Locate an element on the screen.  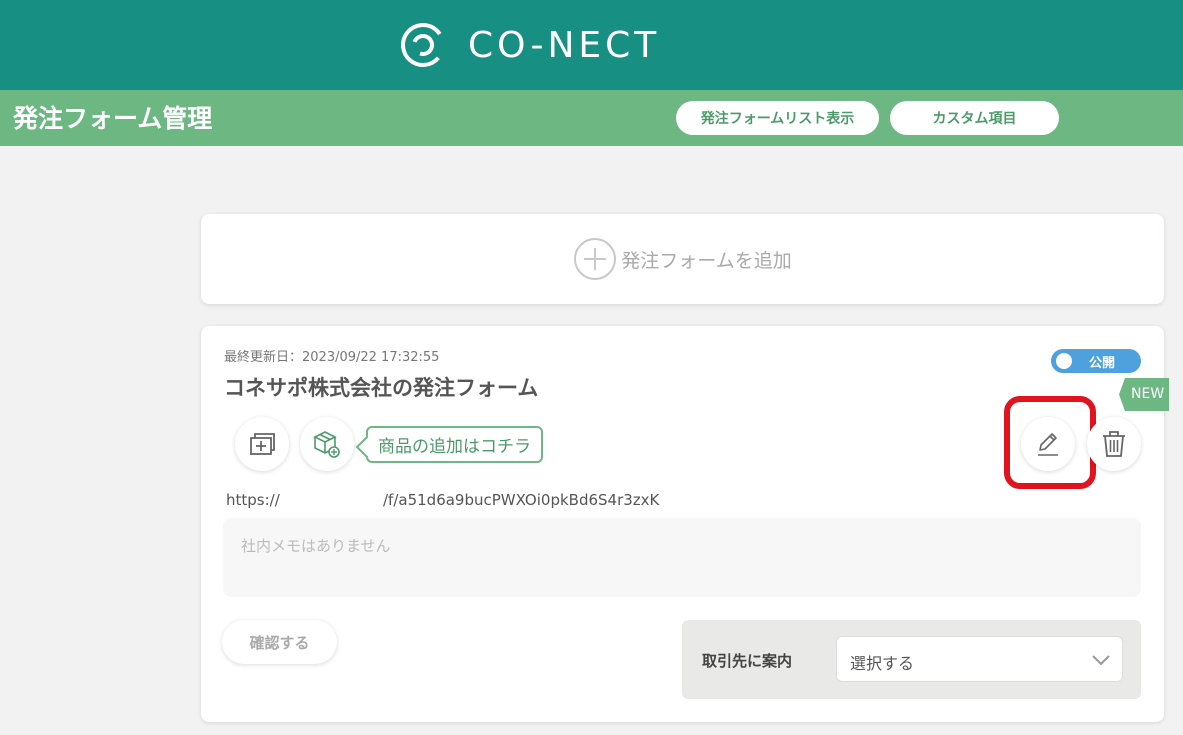
partner-select-value: 選択する is located at coordinates (882, 663).